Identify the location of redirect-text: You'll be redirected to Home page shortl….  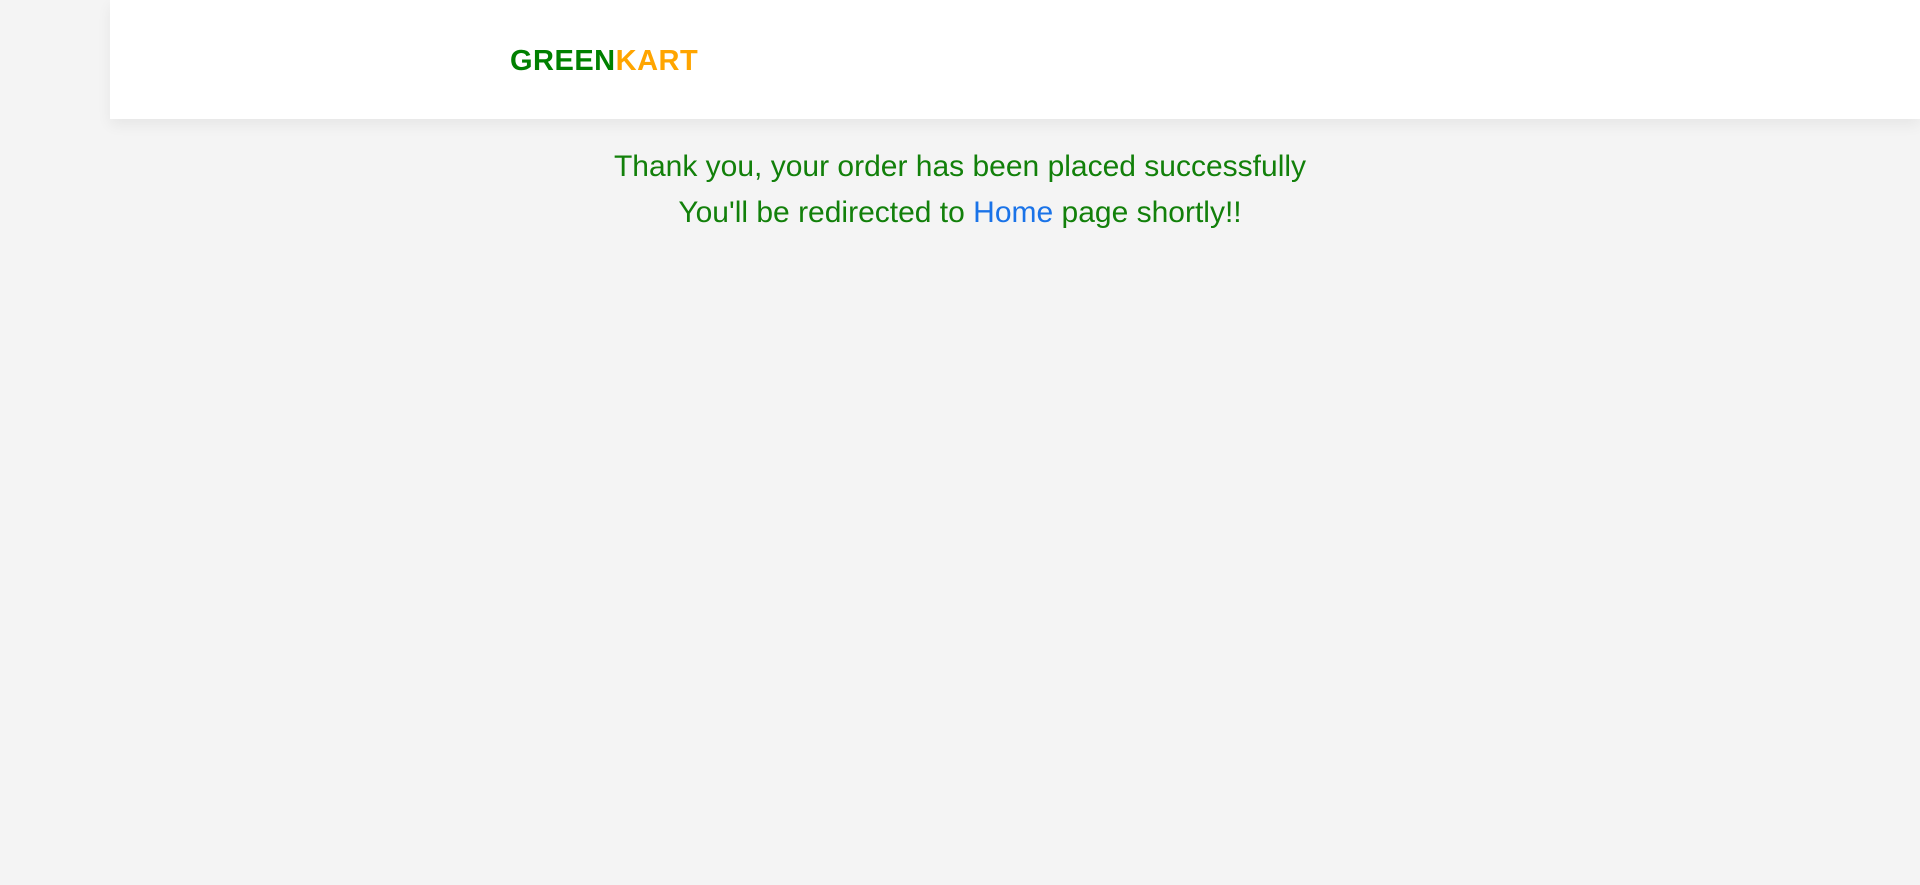
(960, 213).